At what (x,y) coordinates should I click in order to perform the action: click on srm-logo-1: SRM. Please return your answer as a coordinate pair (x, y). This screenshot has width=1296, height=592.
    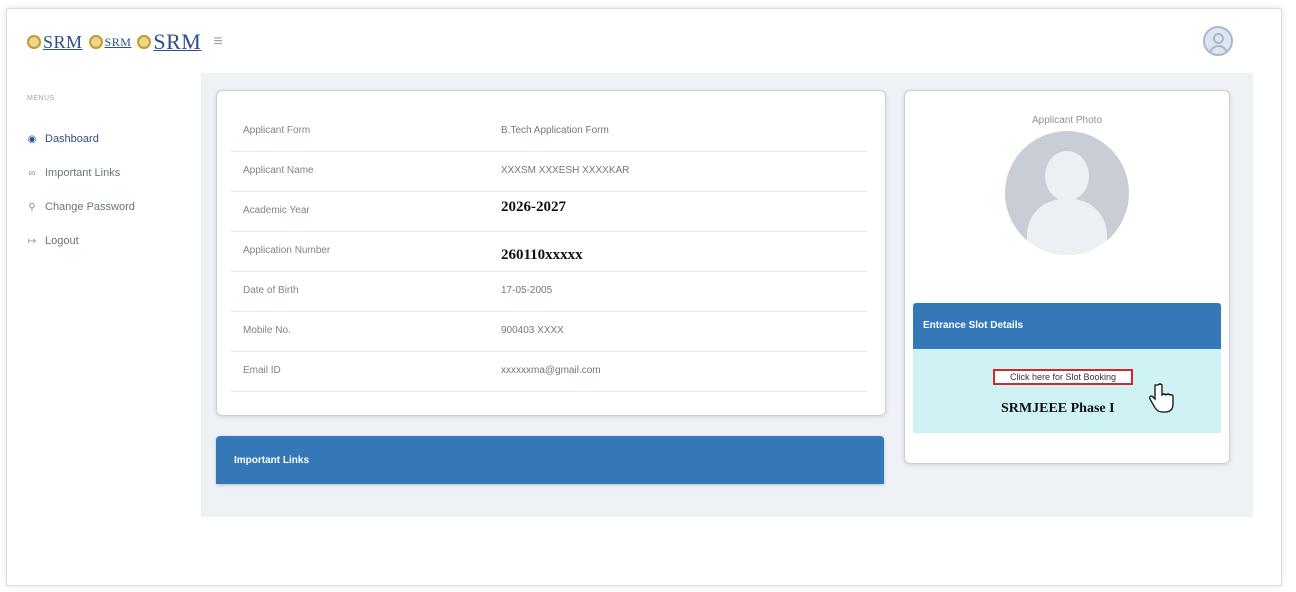
    Looking at the image, I should click on (55, 42).